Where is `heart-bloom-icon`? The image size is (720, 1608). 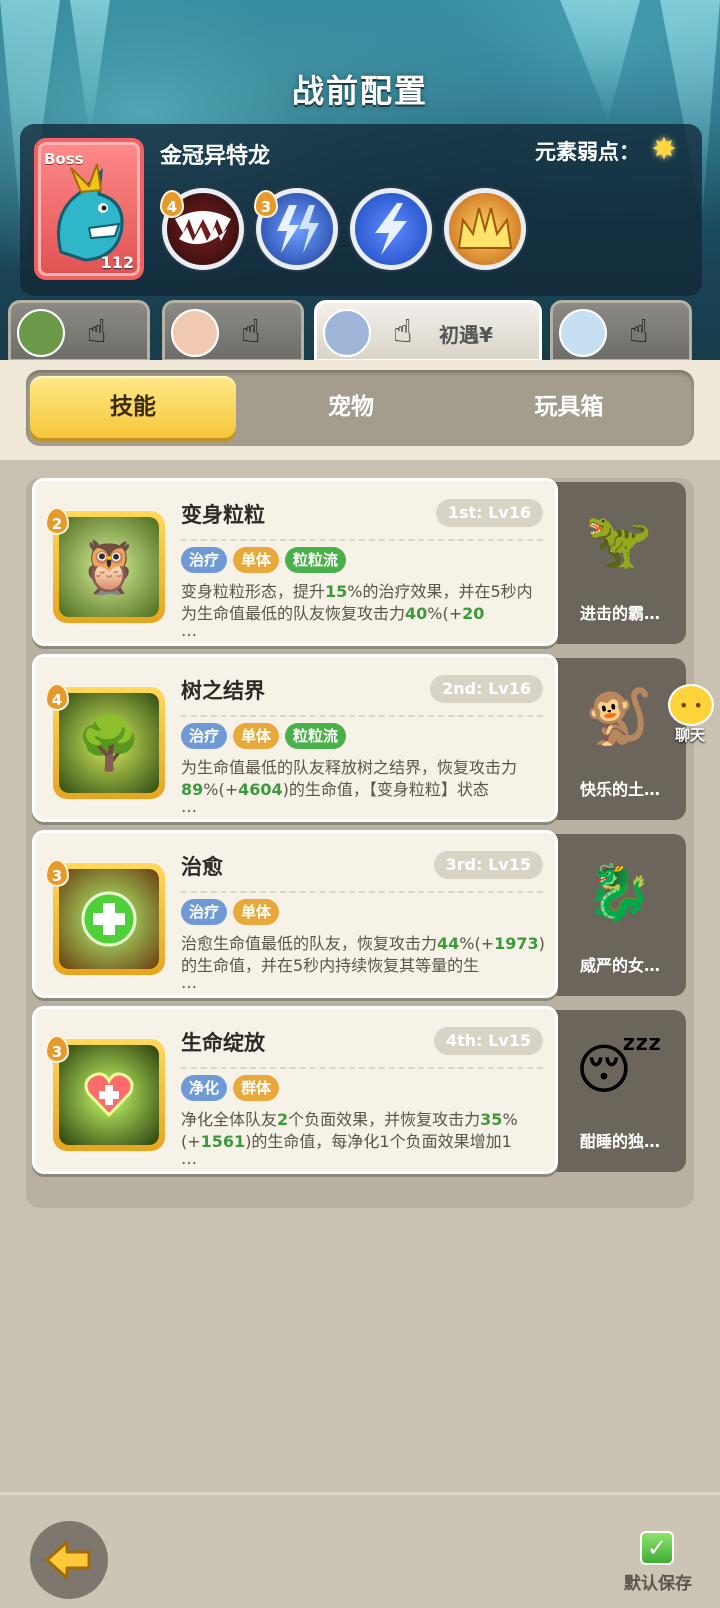
heart-bloom-icon is located at coordinates (109, 1095).